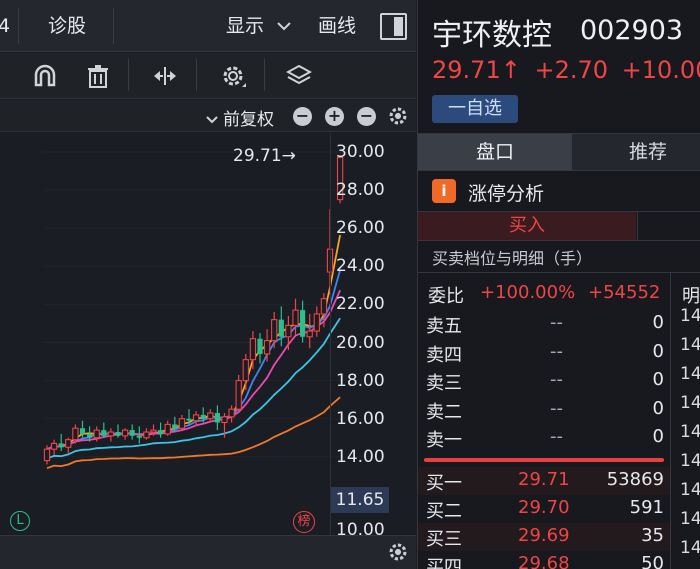 This screenshot has height=569, width=700. Describe the element at coordinates (299, 76) in the screenshot. I see `layers-icon` at that location.